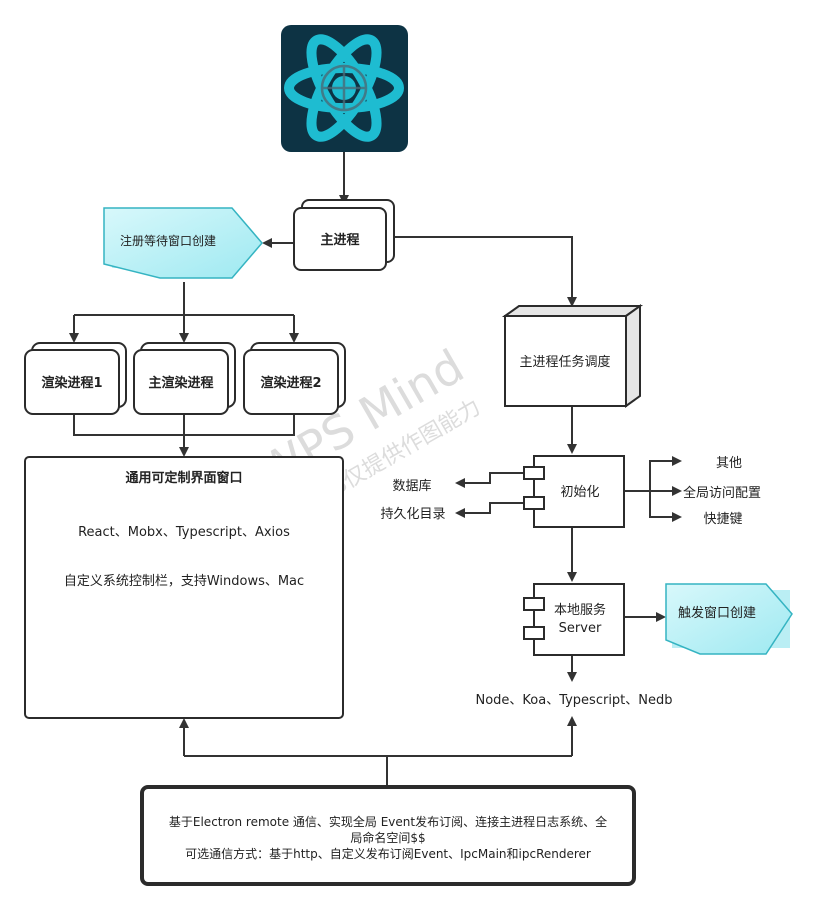 The image size is (815, 909). What do you see at coordinates (412, 514) in the screenshot?
I see `persist-dir-label: 持久化目录` at bounding box center [412, 514].